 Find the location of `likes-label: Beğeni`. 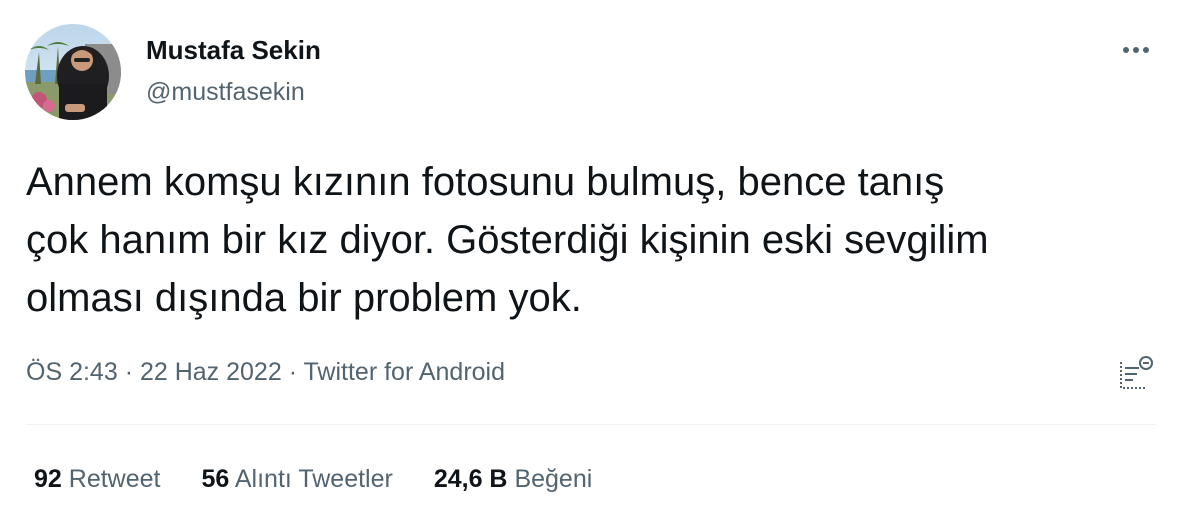

likes-label: Beğeni is located at coordinates (553, 479).